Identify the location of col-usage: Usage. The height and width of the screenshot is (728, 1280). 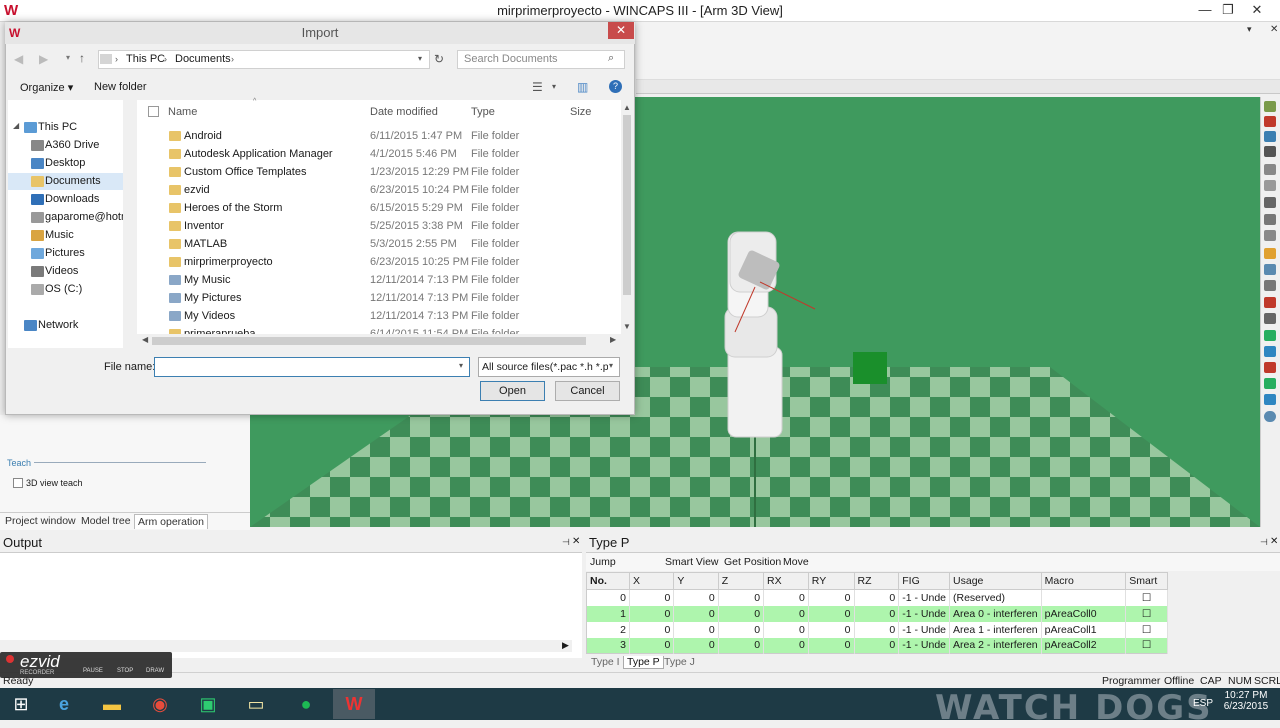
(995, 581).